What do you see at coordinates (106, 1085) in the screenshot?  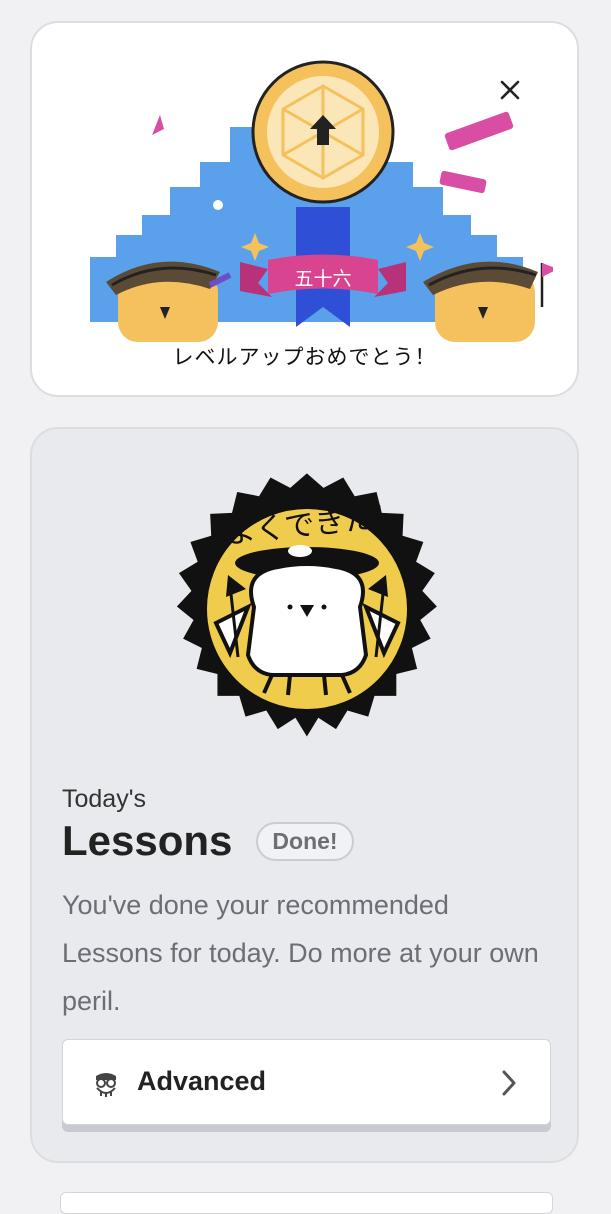 I see `crabigator-icon` at bounding box center [106, 1085].